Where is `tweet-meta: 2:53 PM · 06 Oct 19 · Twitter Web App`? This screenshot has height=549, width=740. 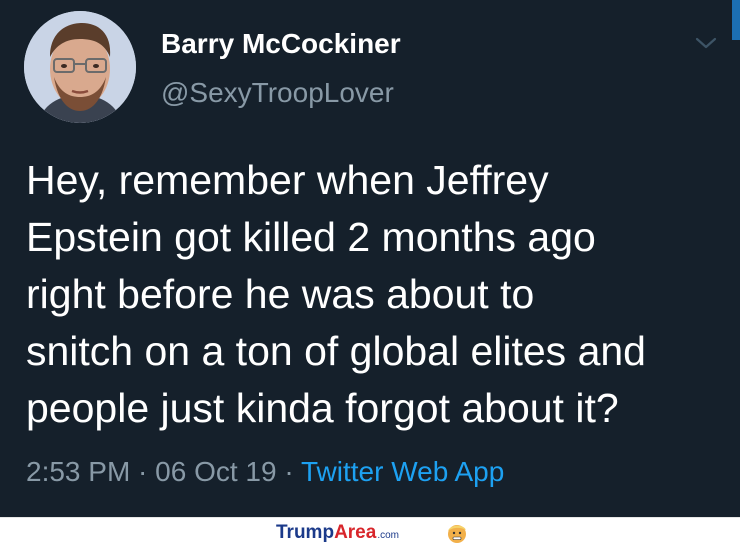 tweet-meta: 2:53 PM · 06 Oct 19 · Twitter Web App is located at coordinates (265, 472).